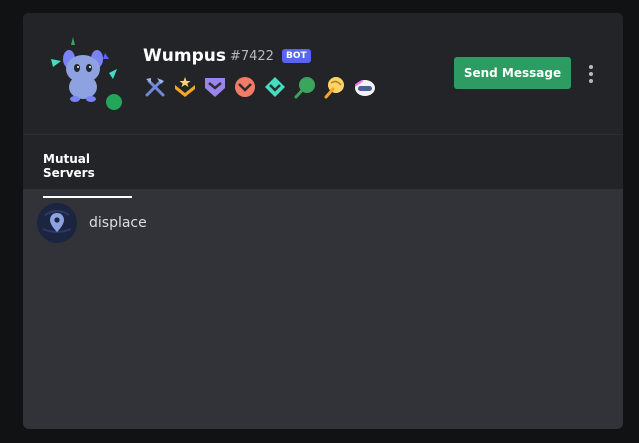 This screenshot has height=443, width=639. What do you see at coordinates (114, 102) in the screenshot?
I see `online-status-indicator` at bounding box center [114, 102].